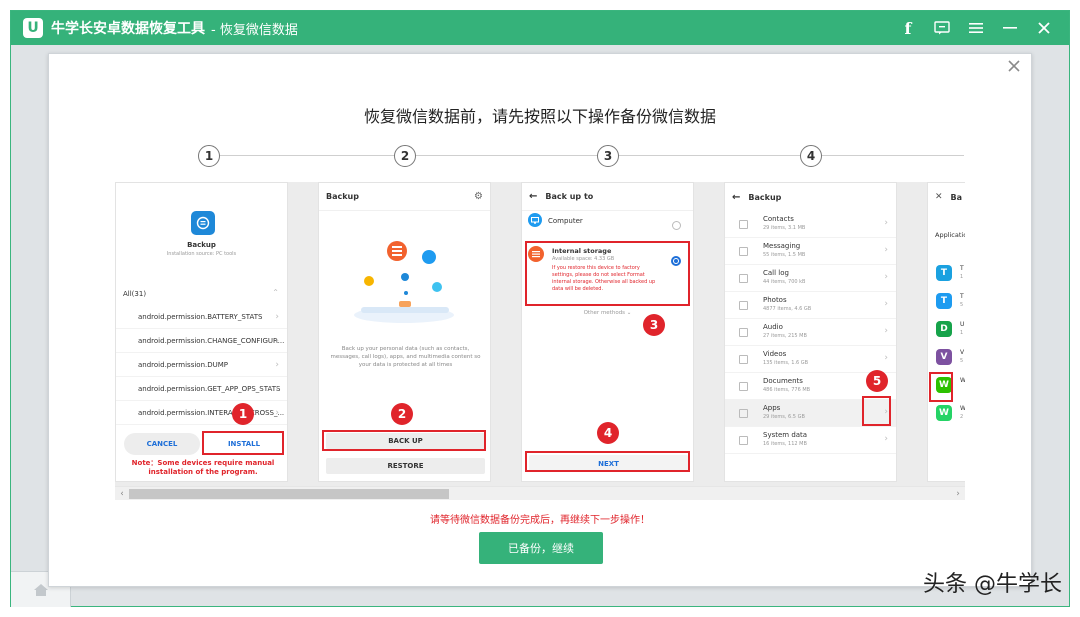 This screenshot has width=1080, height=617. I want to click on restore-button: RESTORE, so click(405, 466).